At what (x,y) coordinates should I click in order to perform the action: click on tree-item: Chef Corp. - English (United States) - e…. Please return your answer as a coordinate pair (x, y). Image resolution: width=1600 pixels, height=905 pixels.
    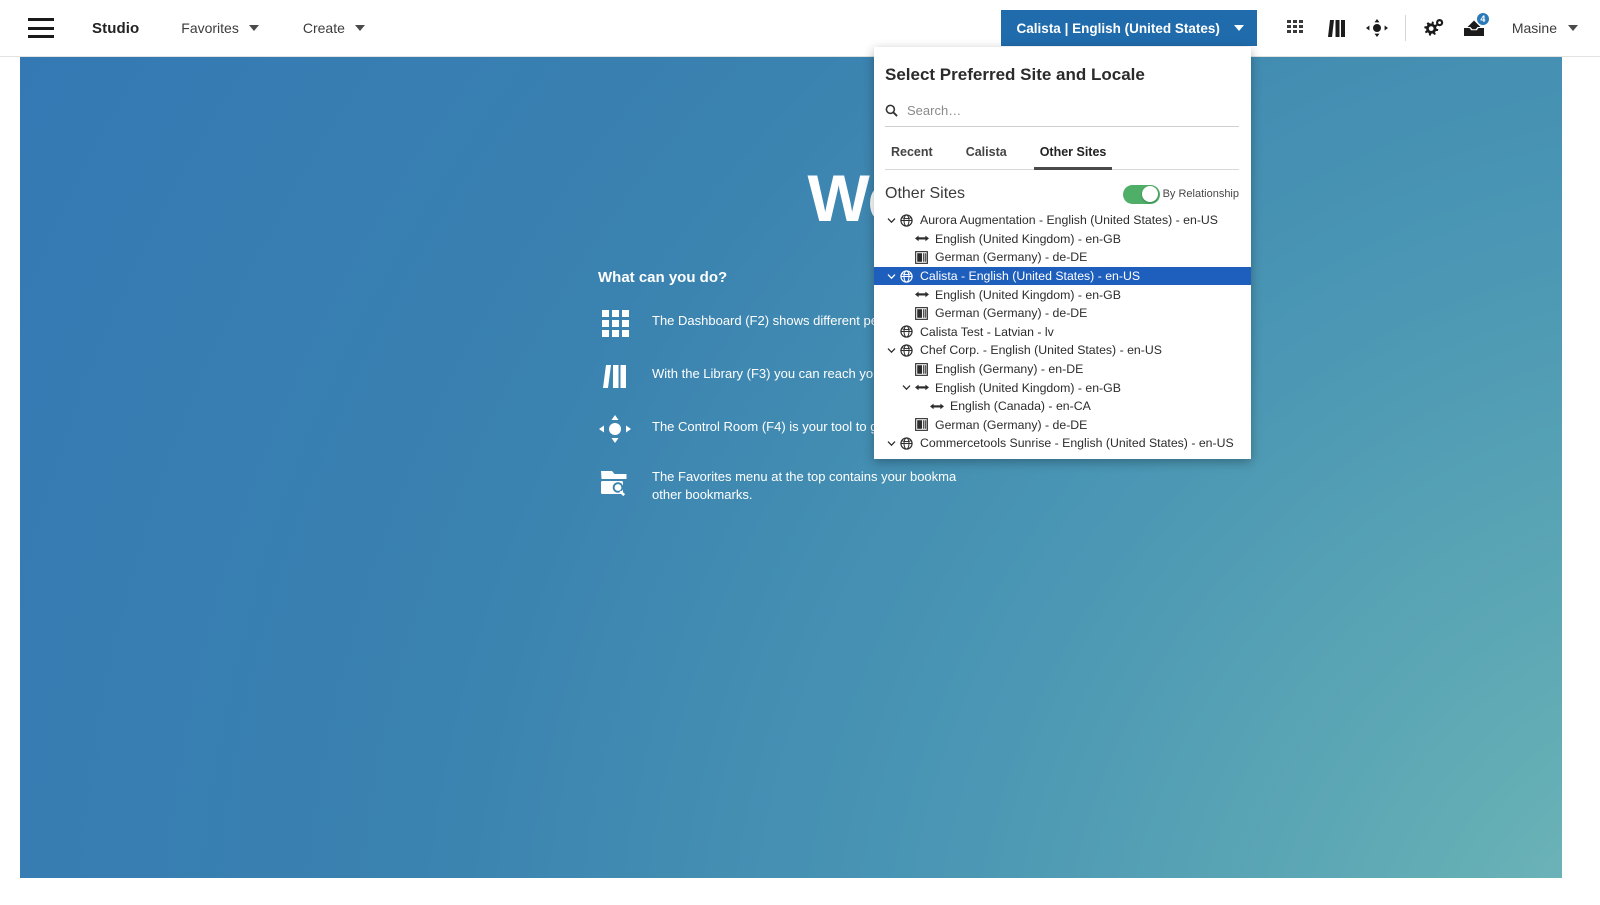
    Looking at the image, I should click on (1062, 350).